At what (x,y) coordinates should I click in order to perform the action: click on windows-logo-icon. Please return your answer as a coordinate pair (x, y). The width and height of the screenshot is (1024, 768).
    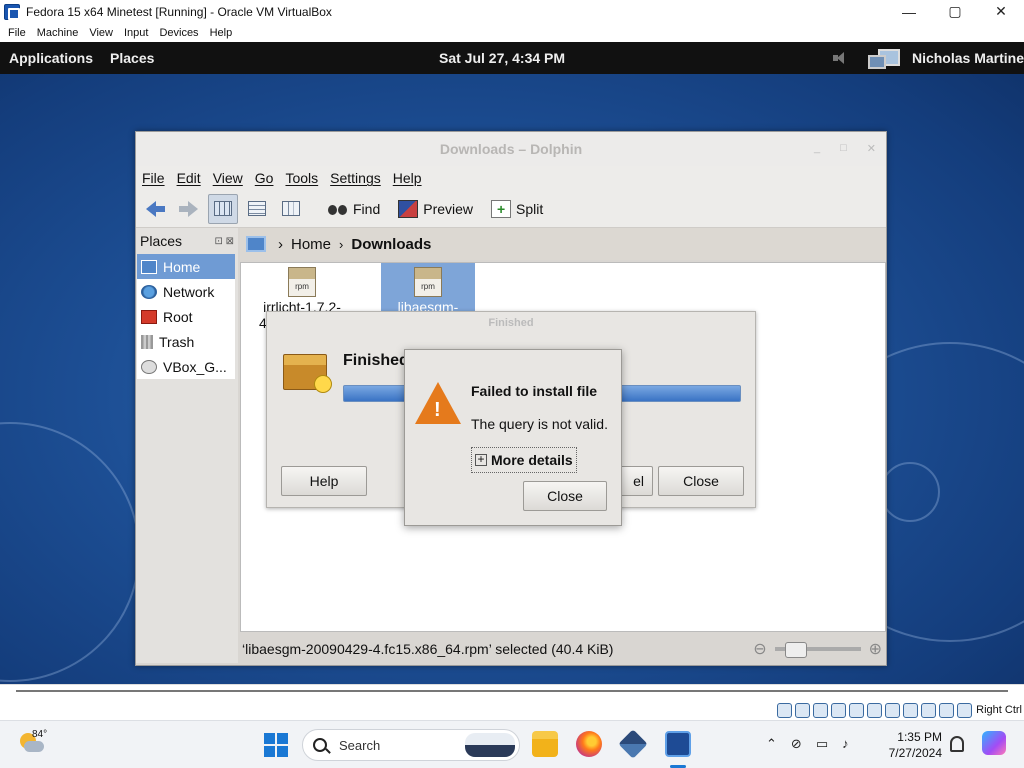
    Looking at the image, I should click on (269, 751).